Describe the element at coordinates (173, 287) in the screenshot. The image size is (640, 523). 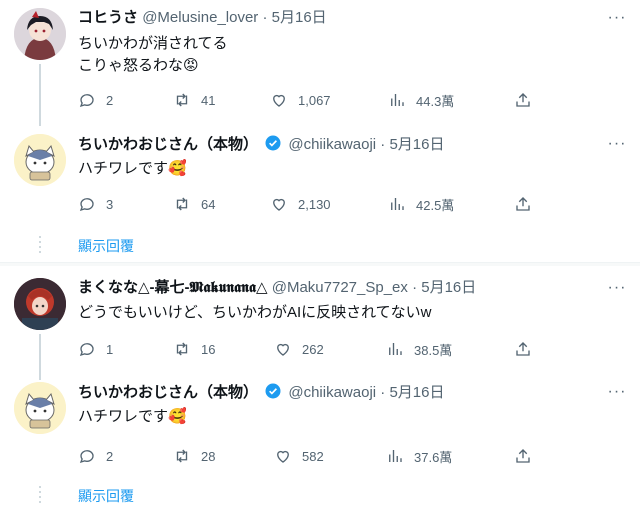
I see `display-name: まくなな△-幕七-𝕸𝖆𝖐𝖚𝖓𝖆𝖓𝖆△` at that location.